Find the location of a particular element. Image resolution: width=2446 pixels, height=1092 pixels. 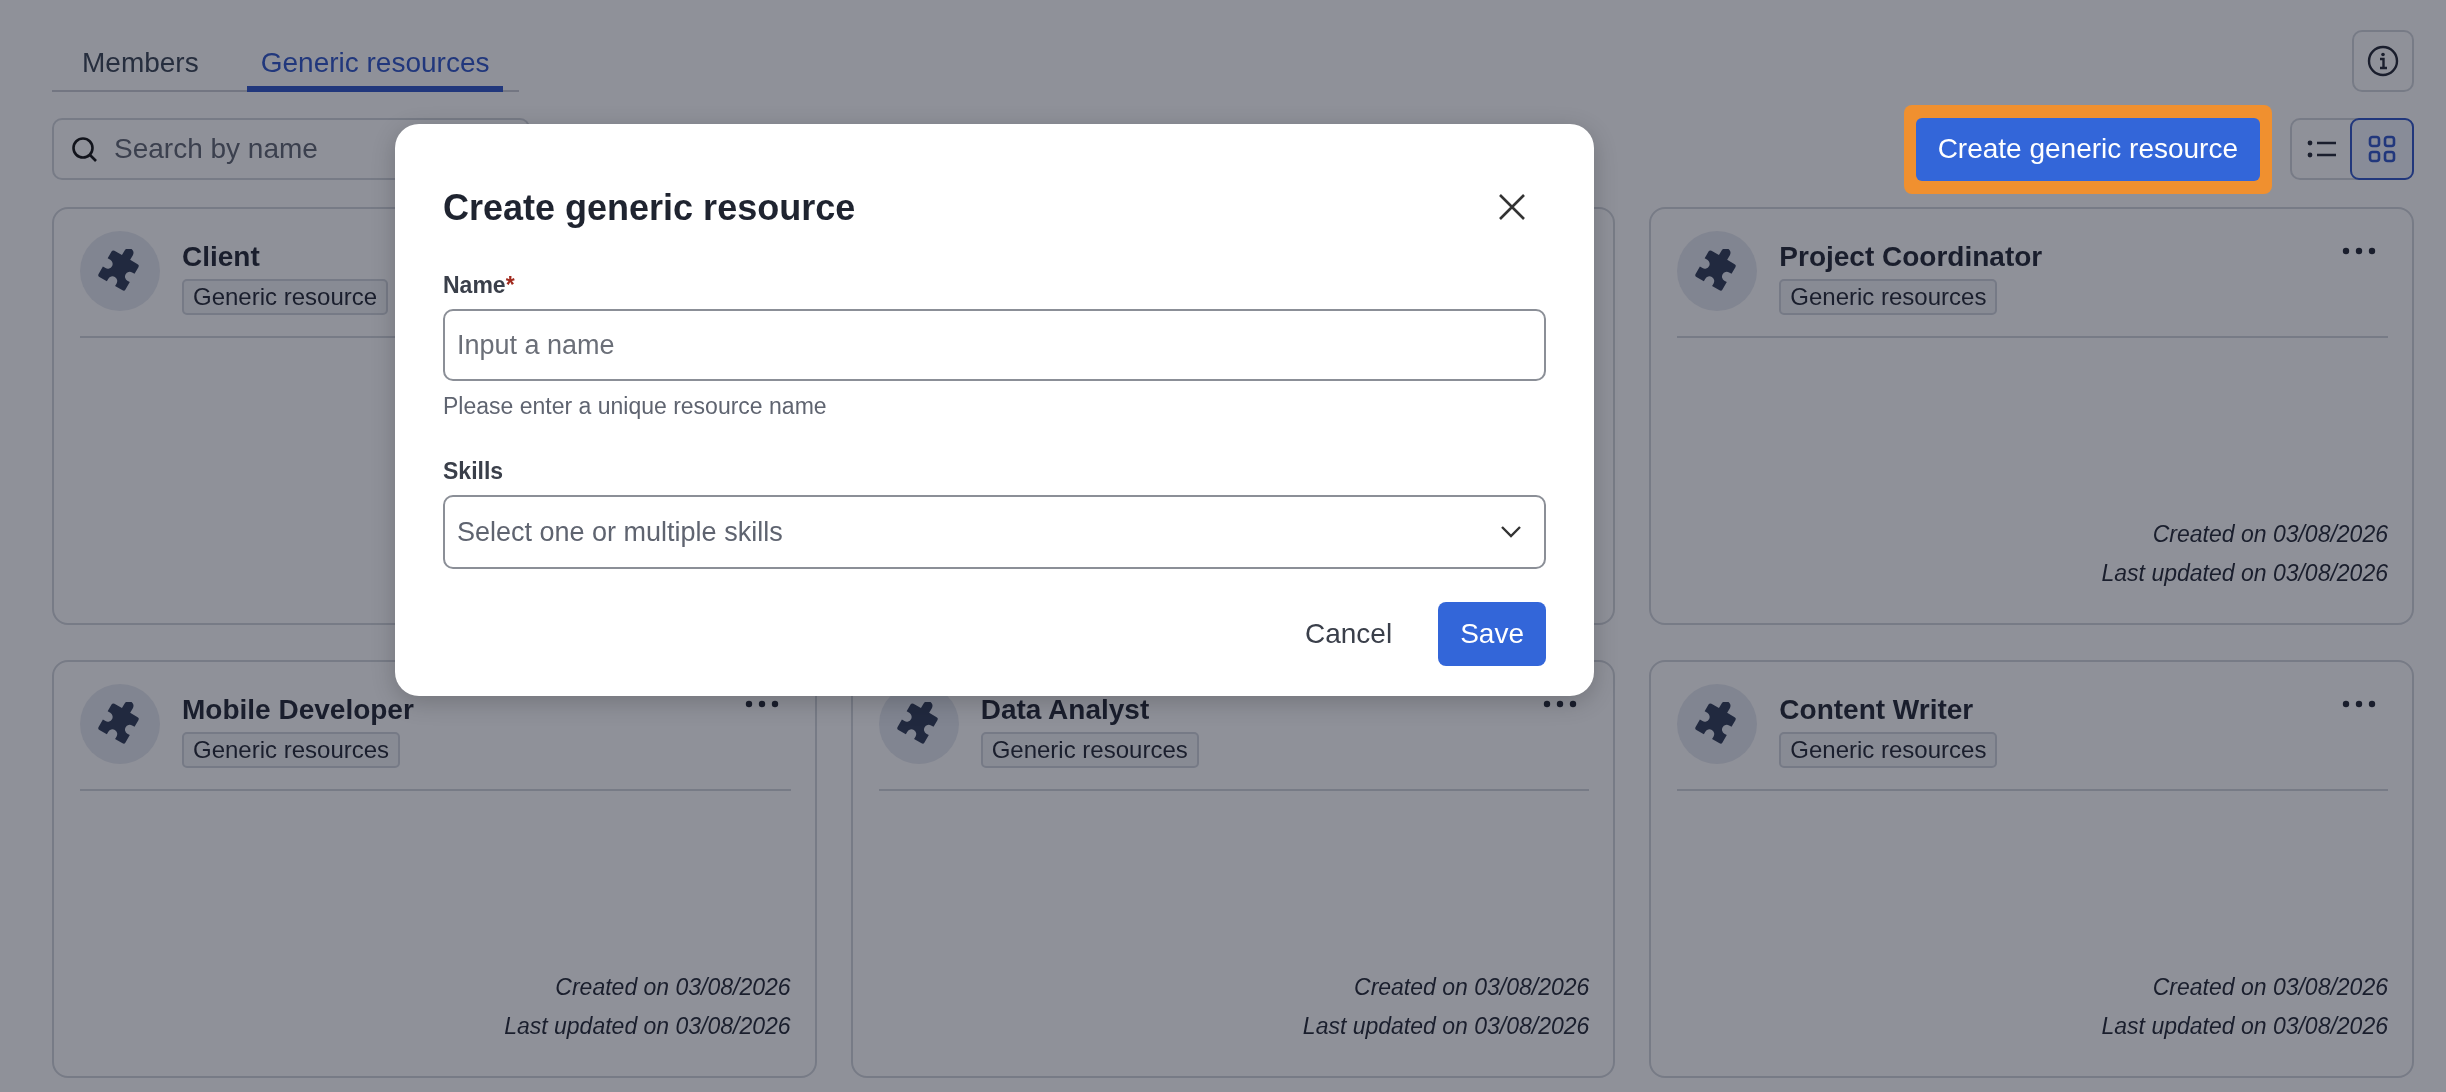

chevron-down-icon is located at coordinates (1511, 532).